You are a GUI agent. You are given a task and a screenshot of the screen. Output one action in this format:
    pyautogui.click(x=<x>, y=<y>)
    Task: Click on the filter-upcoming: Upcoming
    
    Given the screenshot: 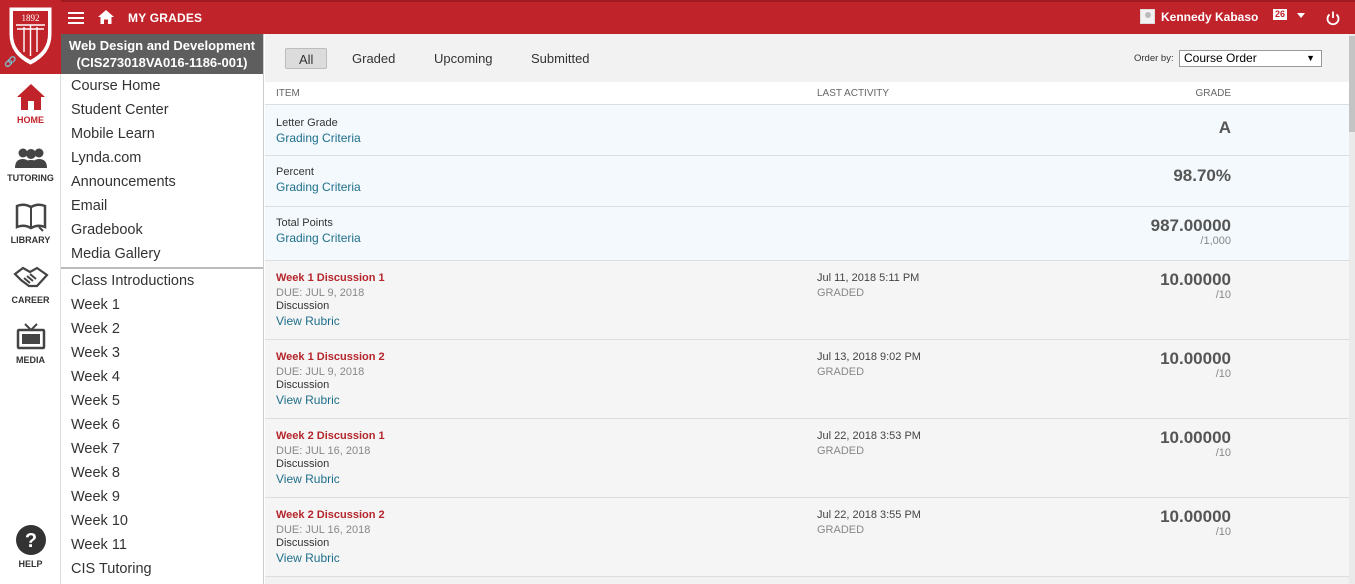 What is the action you would take?
    pyautogui.click(x=463, y=58)
    